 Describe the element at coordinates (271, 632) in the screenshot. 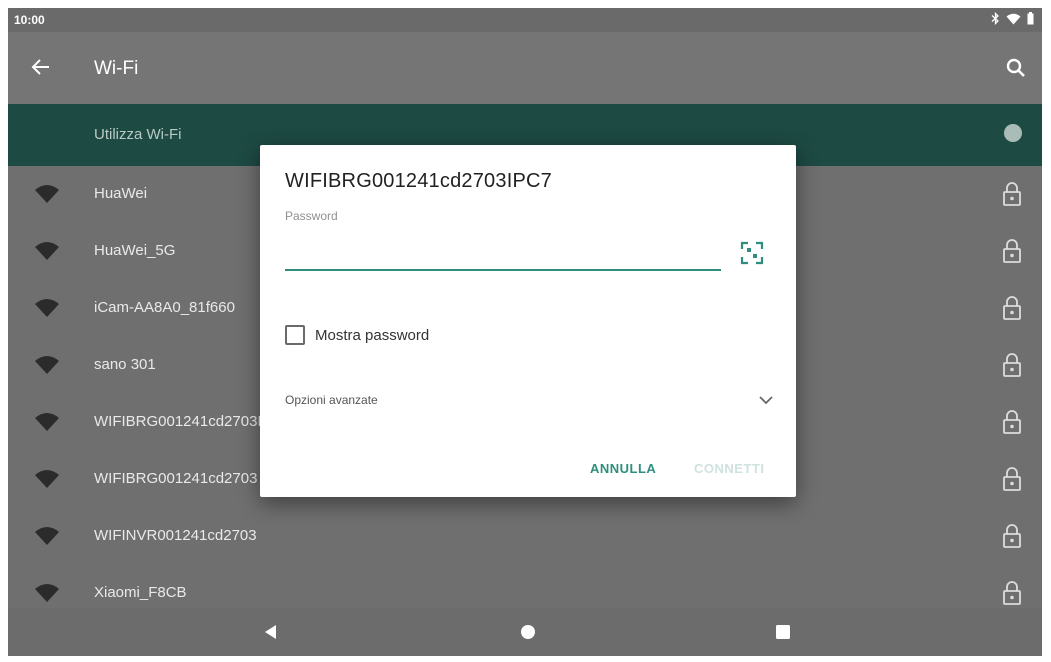

I see `back-triangle-icon` at that location.